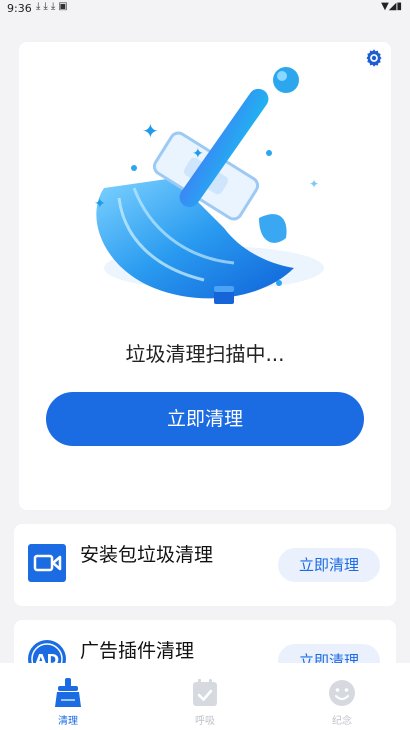 The width and height of the screenshot is (410, 730). I want to click on calendar-check-icon, so click(205, 692).